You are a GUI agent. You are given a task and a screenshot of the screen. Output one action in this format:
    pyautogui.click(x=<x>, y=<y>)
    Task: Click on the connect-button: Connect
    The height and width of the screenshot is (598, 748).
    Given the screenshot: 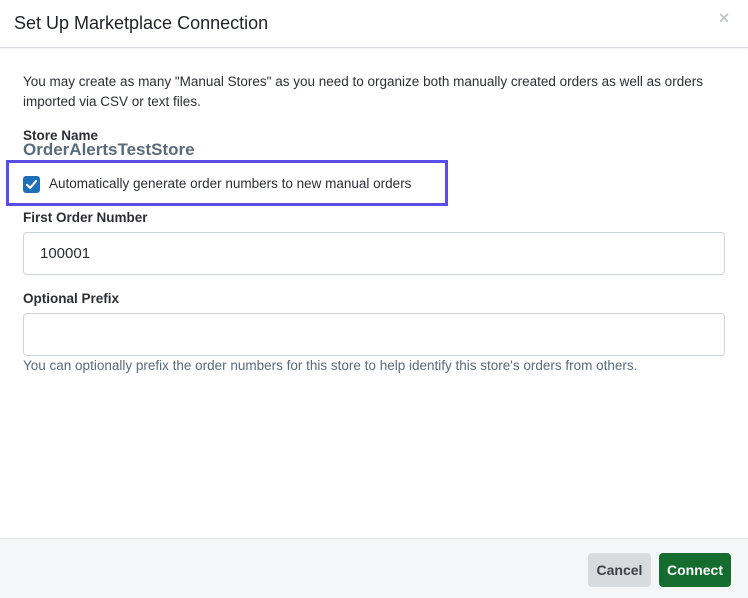 What is the action you would take?
    pyautogui.click(x=695, y=570)
    